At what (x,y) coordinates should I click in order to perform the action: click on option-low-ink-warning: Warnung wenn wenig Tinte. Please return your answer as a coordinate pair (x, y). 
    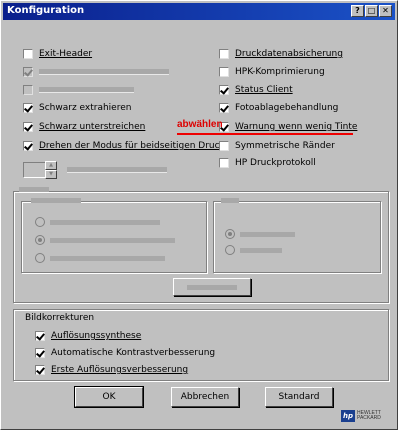
    Looking at the image, I should click on (288, 127).